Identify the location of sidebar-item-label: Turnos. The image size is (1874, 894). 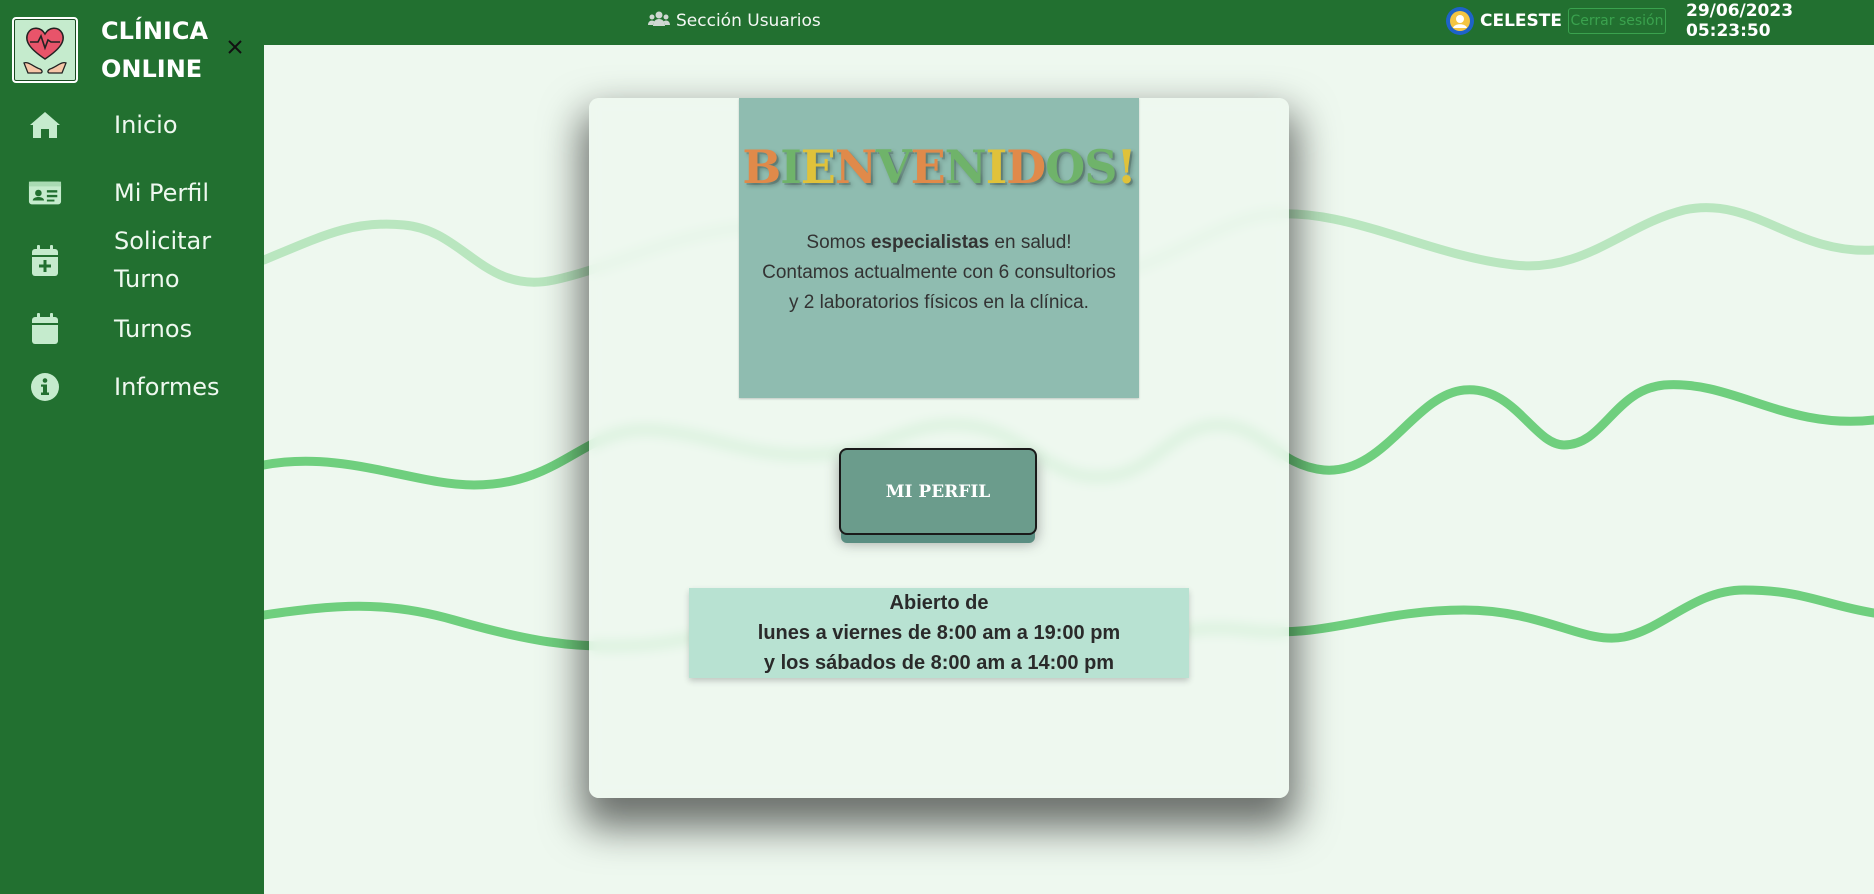
(153, 329).